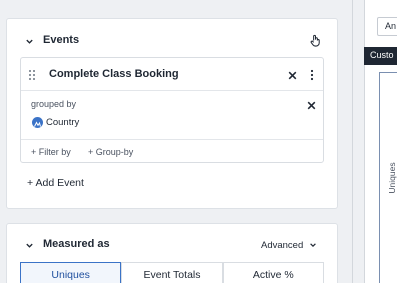 The height and width of the screenshot is (283, 397). Describe the element at coordinates (352, 141) in the screenshot. I see `panel-divider` at that location.